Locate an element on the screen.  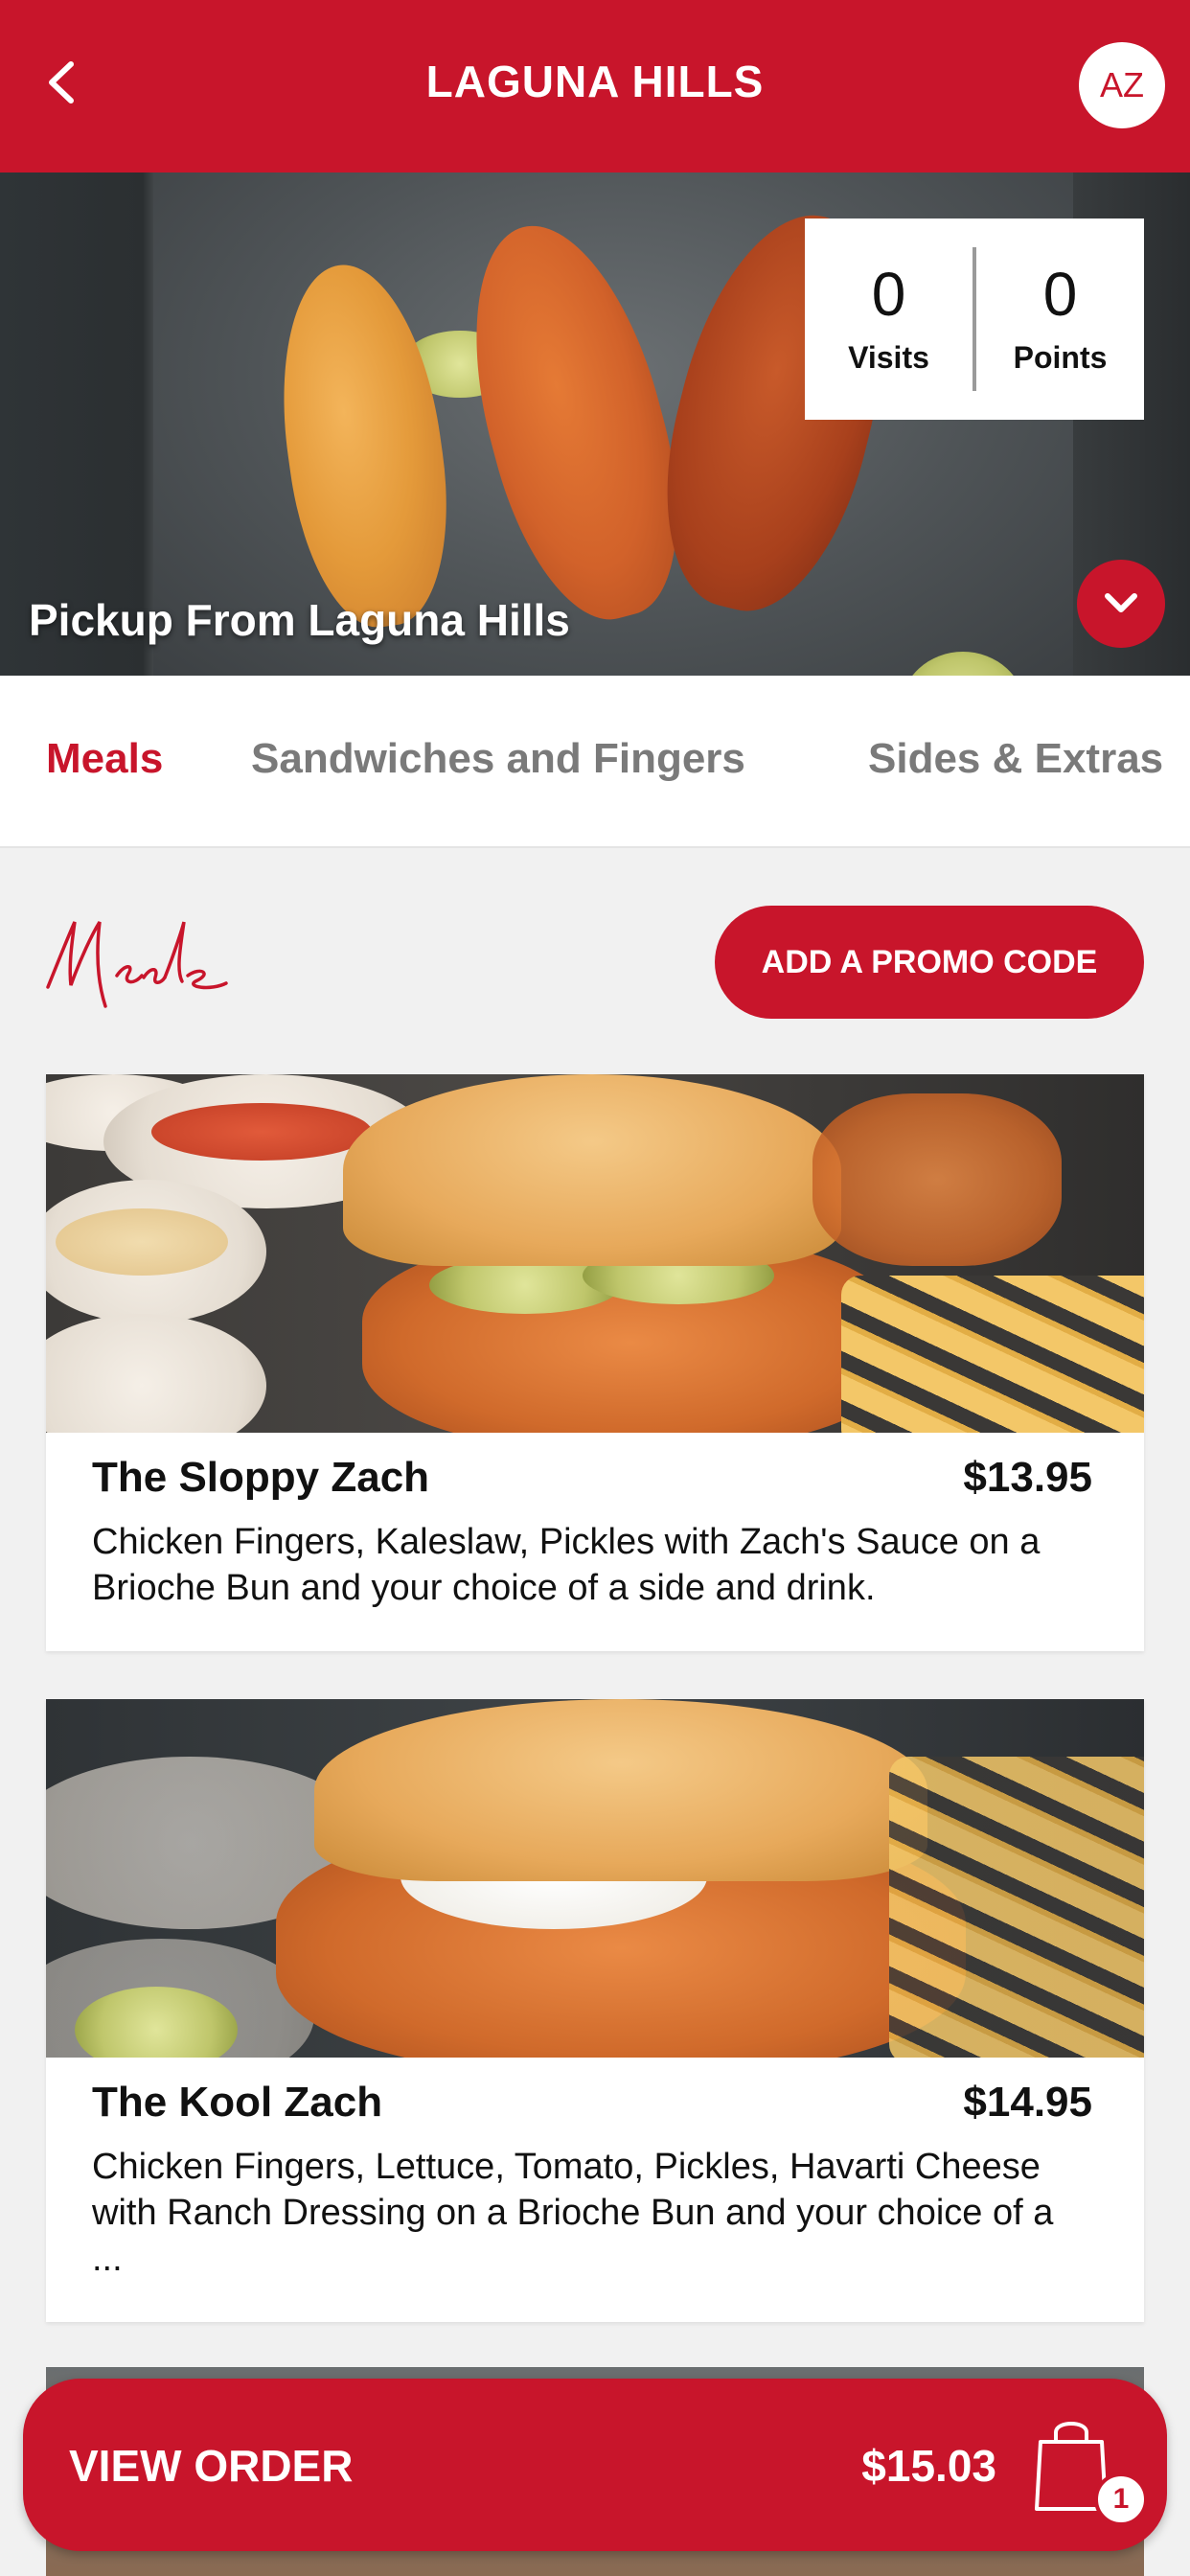
page-title: LAGUNA HILLS is located at coordinates (595, 81).